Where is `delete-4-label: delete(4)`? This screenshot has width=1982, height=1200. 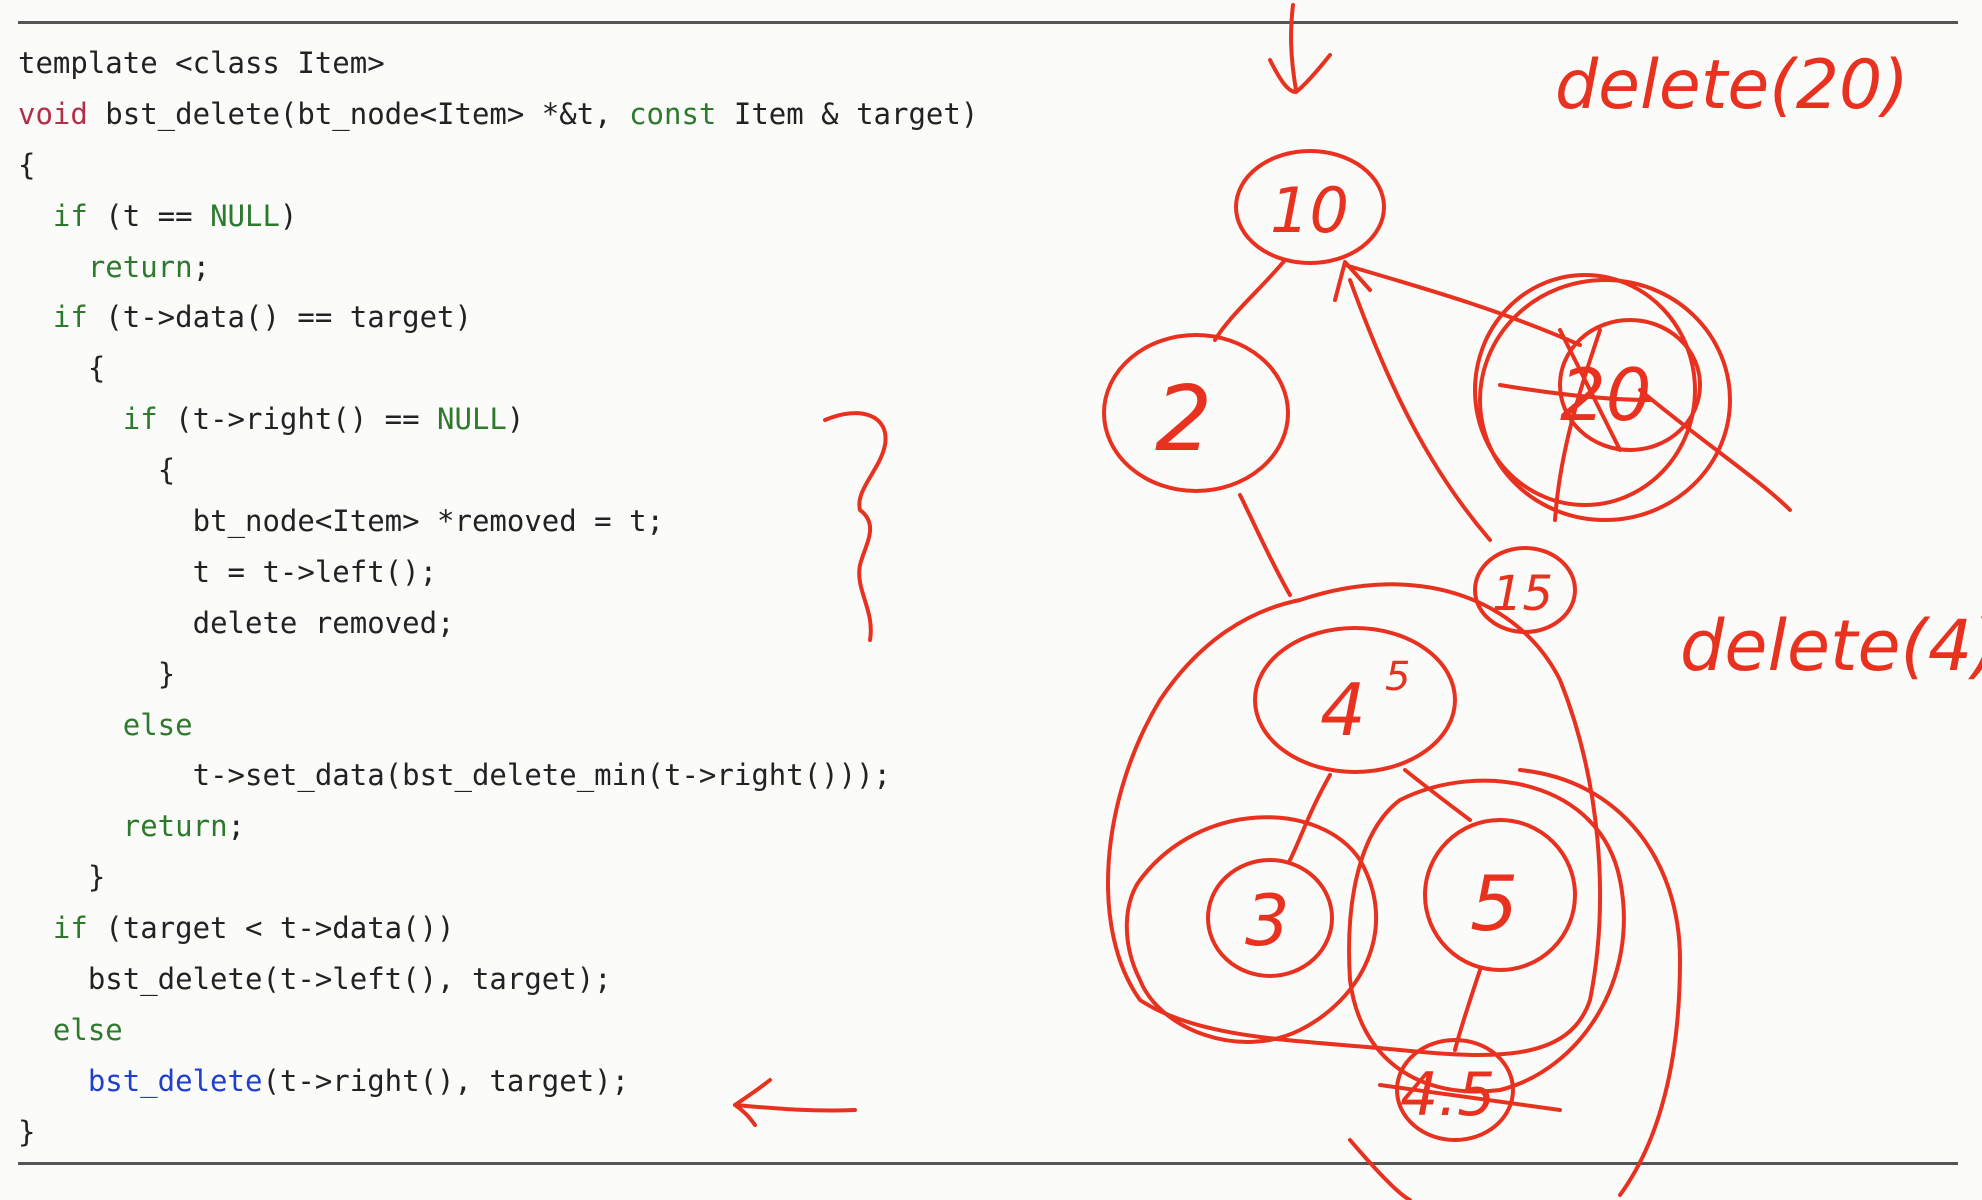
delete-4-label: delete(4) is located at coordinates (1831, 646).